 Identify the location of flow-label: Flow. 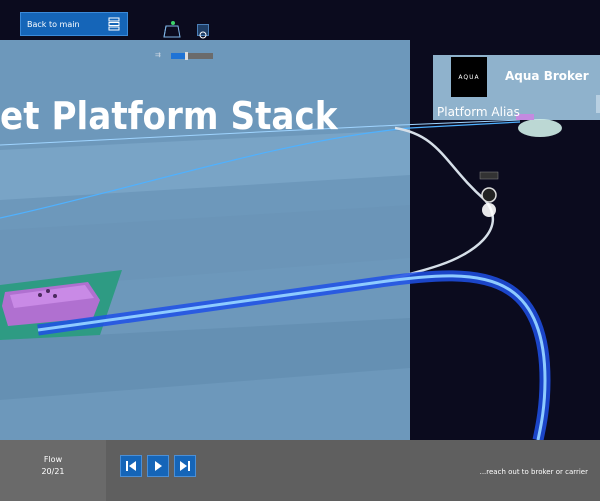
(53, 459).